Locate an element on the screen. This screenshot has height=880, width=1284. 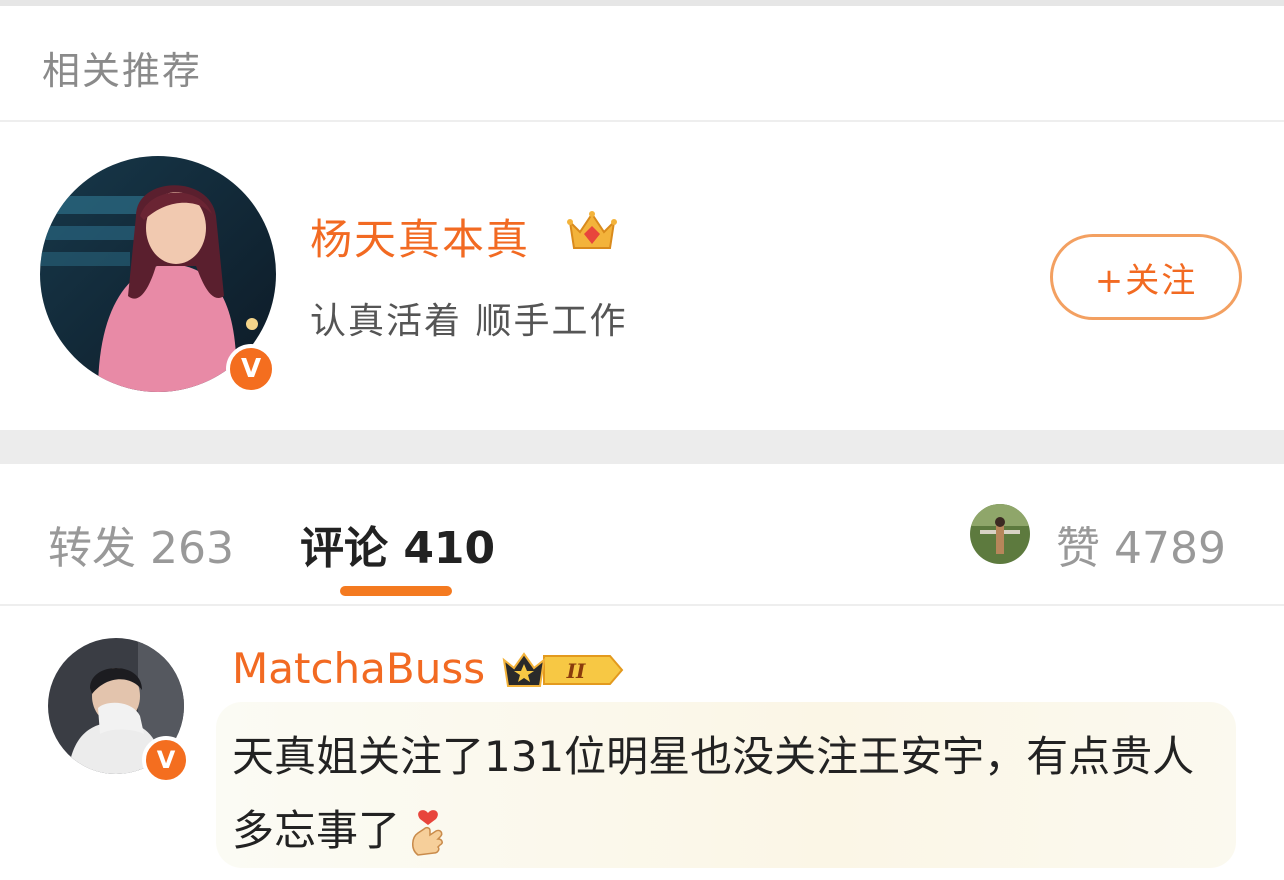
follow-button: +关注 is located at coordinates (1146, 277).